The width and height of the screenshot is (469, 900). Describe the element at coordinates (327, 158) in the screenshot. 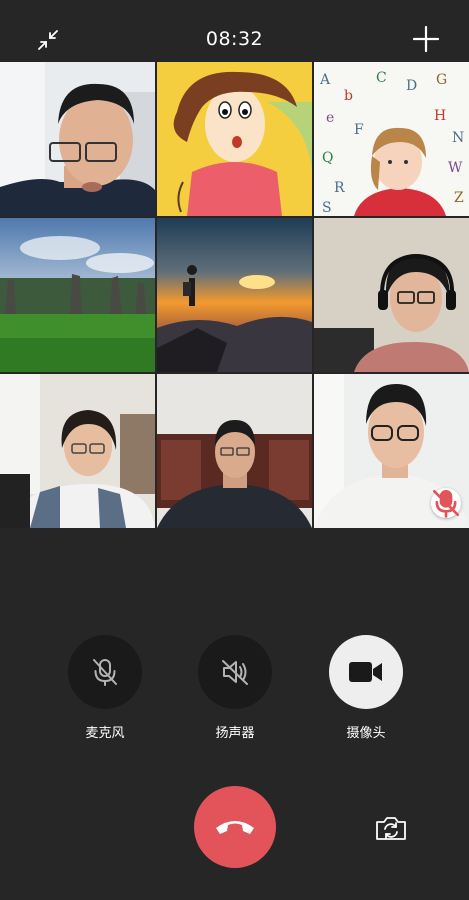

I see `svg-text: Q` at that location.